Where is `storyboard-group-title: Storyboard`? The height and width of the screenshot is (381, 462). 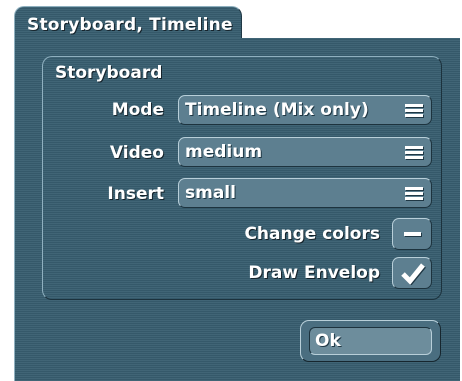
storyboard-group-title: Storyboard is located at coordinates (109, 73).